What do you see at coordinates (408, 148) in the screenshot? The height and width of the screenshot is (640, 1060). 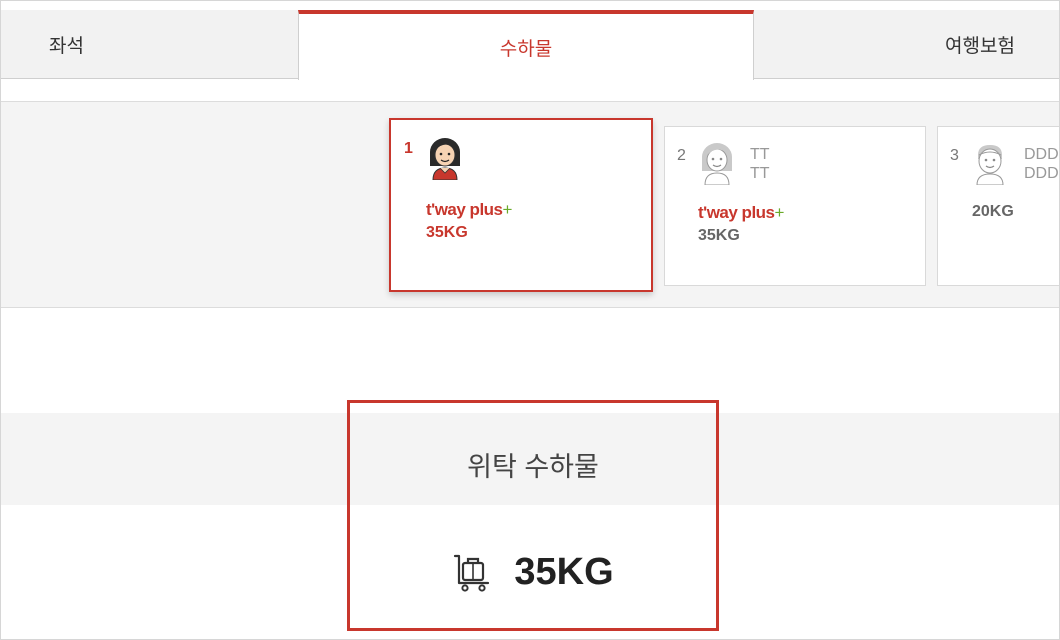 I see `passenger-number: 1` at bounding box center [408, 148].